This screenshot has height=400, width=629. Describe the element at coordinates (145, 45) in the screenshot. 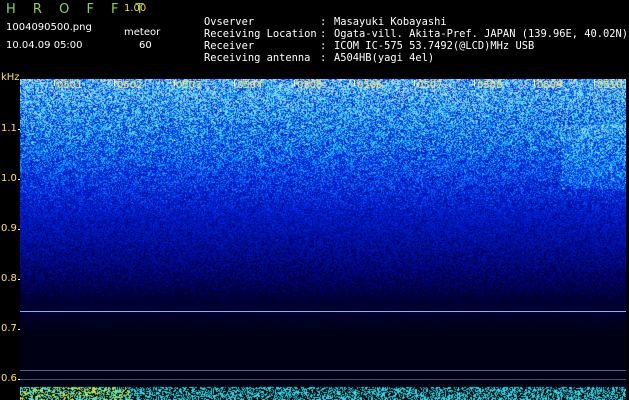

I see `meteor-count: 60` at that location.